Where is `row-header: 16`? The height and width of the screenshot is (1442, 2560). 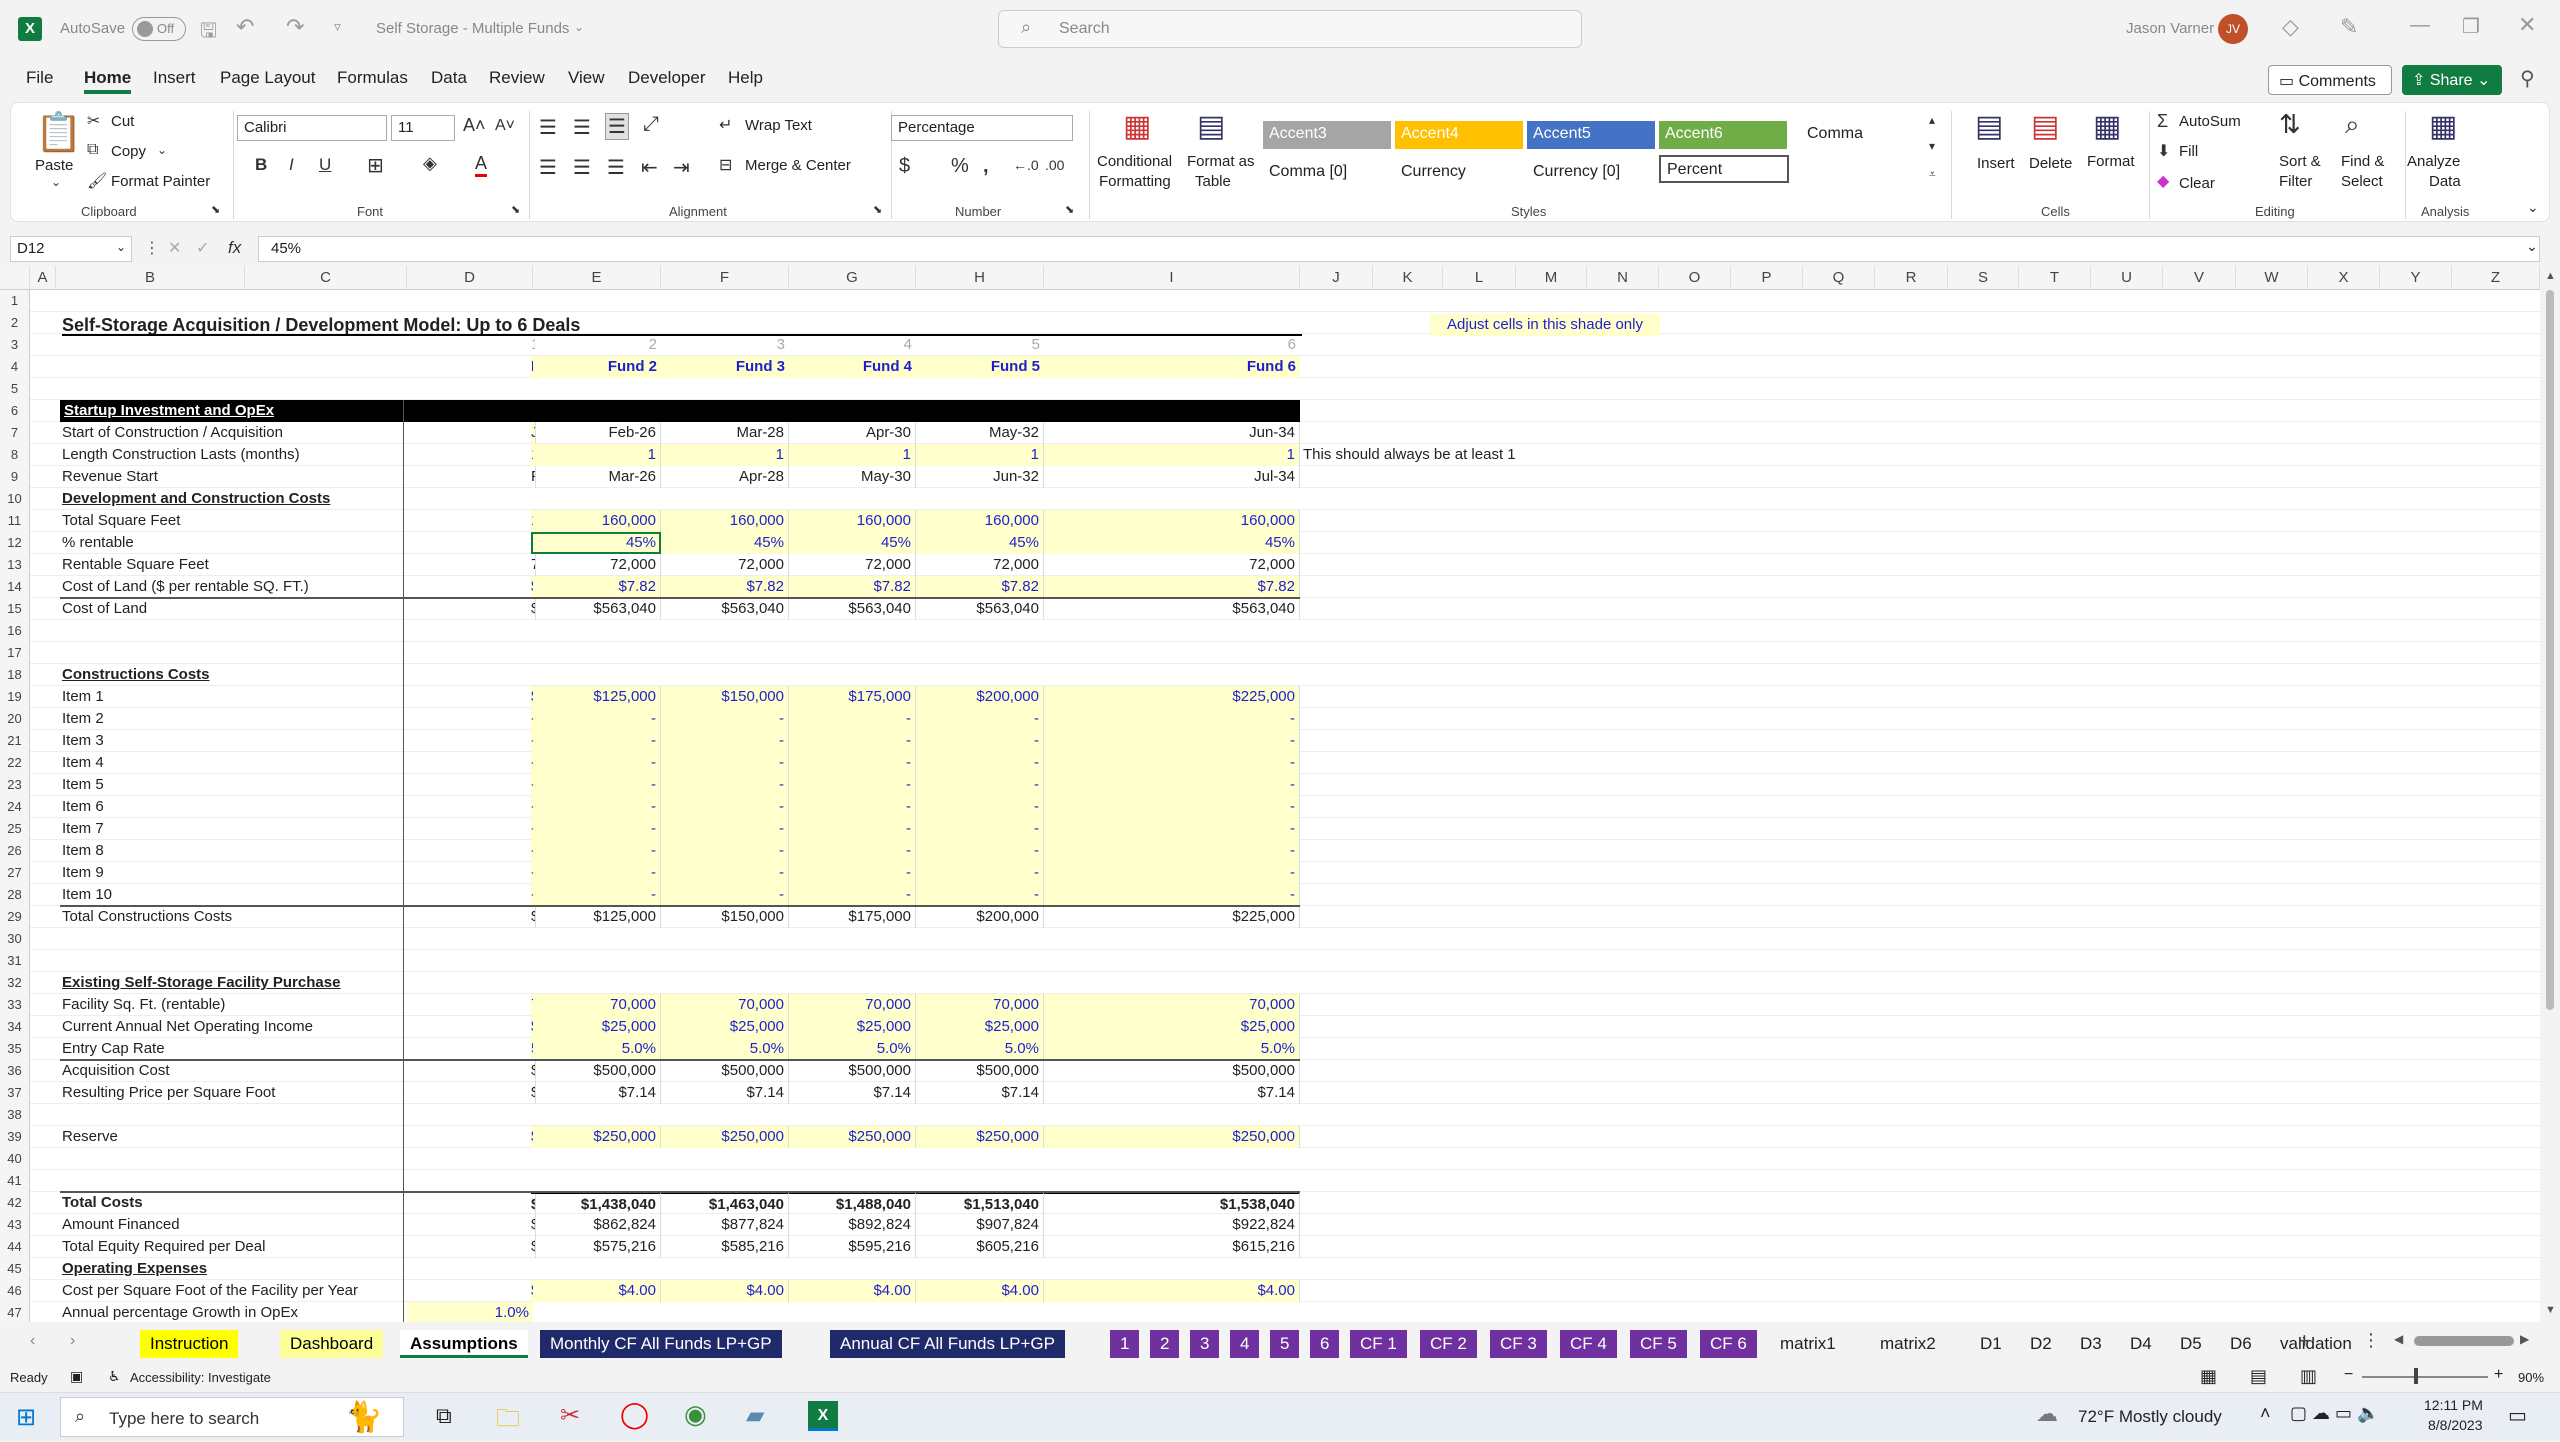 row-header: 16 is located at coordinates (15, 631).